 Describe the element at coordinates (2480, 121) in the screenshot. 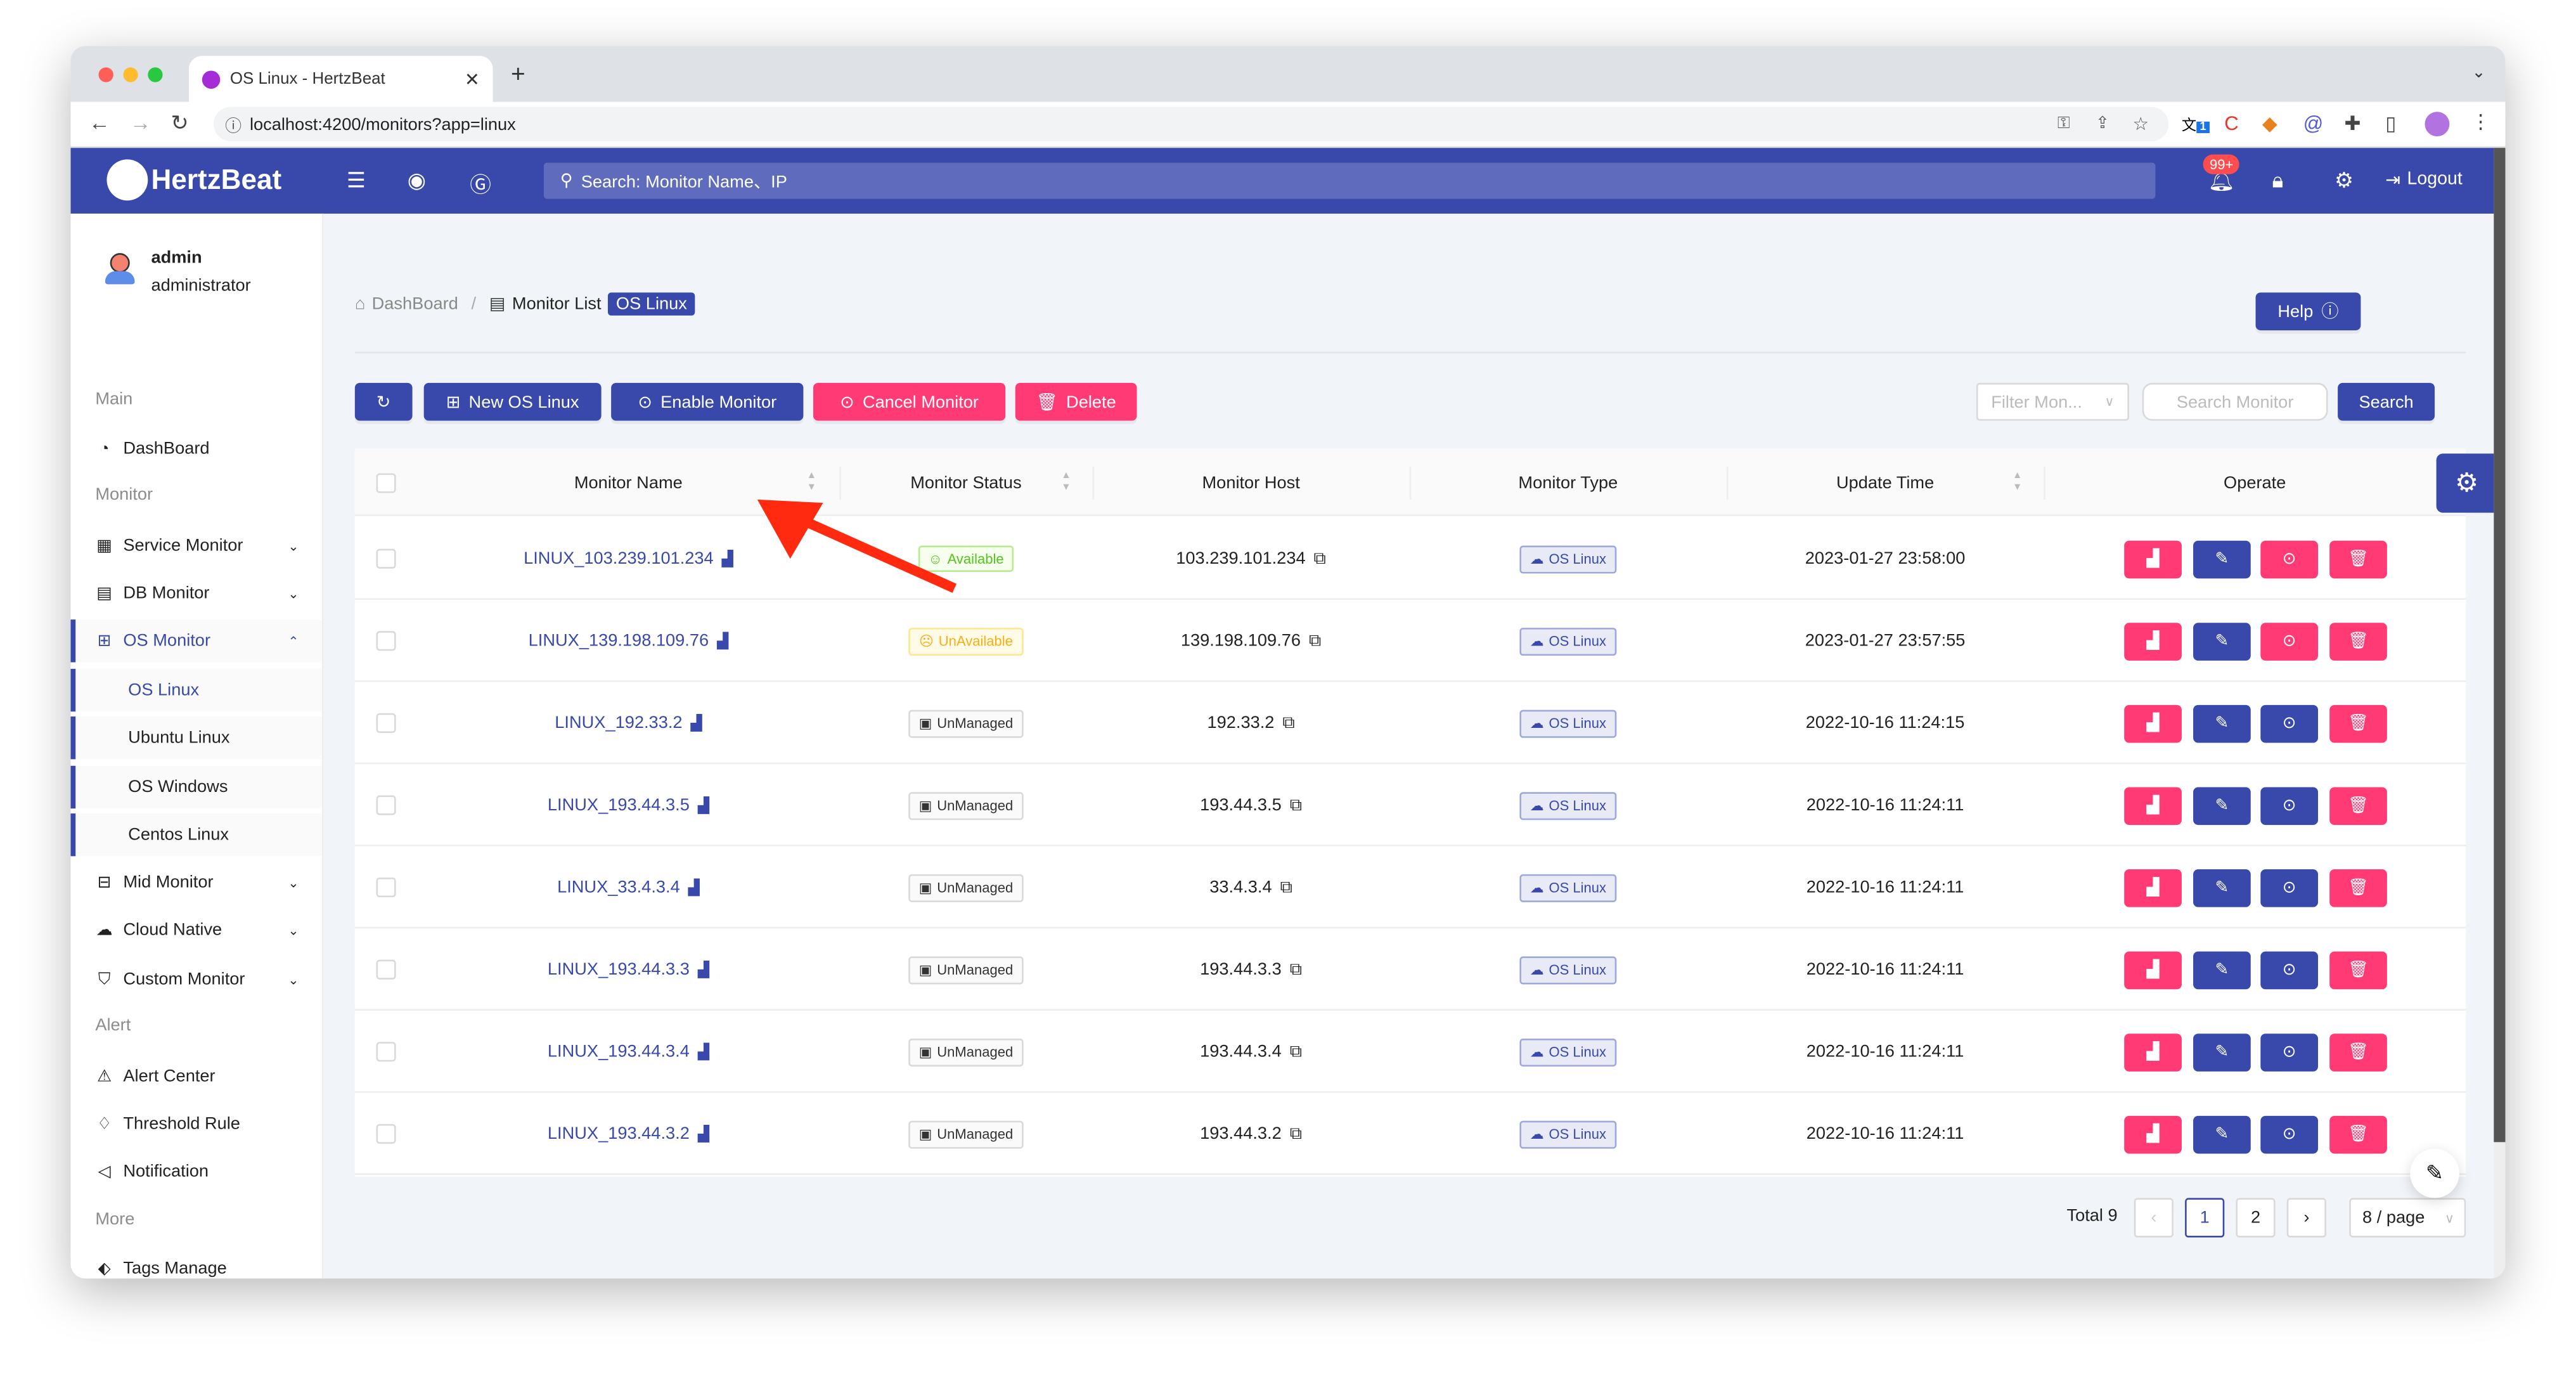

I see `browser-menu-icon: ⋮` at that location.